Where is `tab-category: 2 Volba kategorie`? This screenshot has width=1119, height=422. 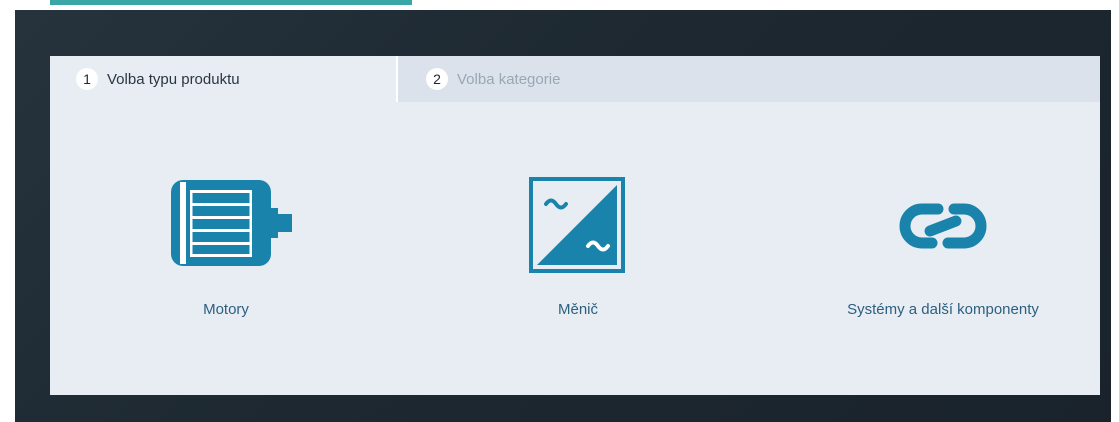
tab-category: 2 Volba kategorie is located at coordinates (749, 79).